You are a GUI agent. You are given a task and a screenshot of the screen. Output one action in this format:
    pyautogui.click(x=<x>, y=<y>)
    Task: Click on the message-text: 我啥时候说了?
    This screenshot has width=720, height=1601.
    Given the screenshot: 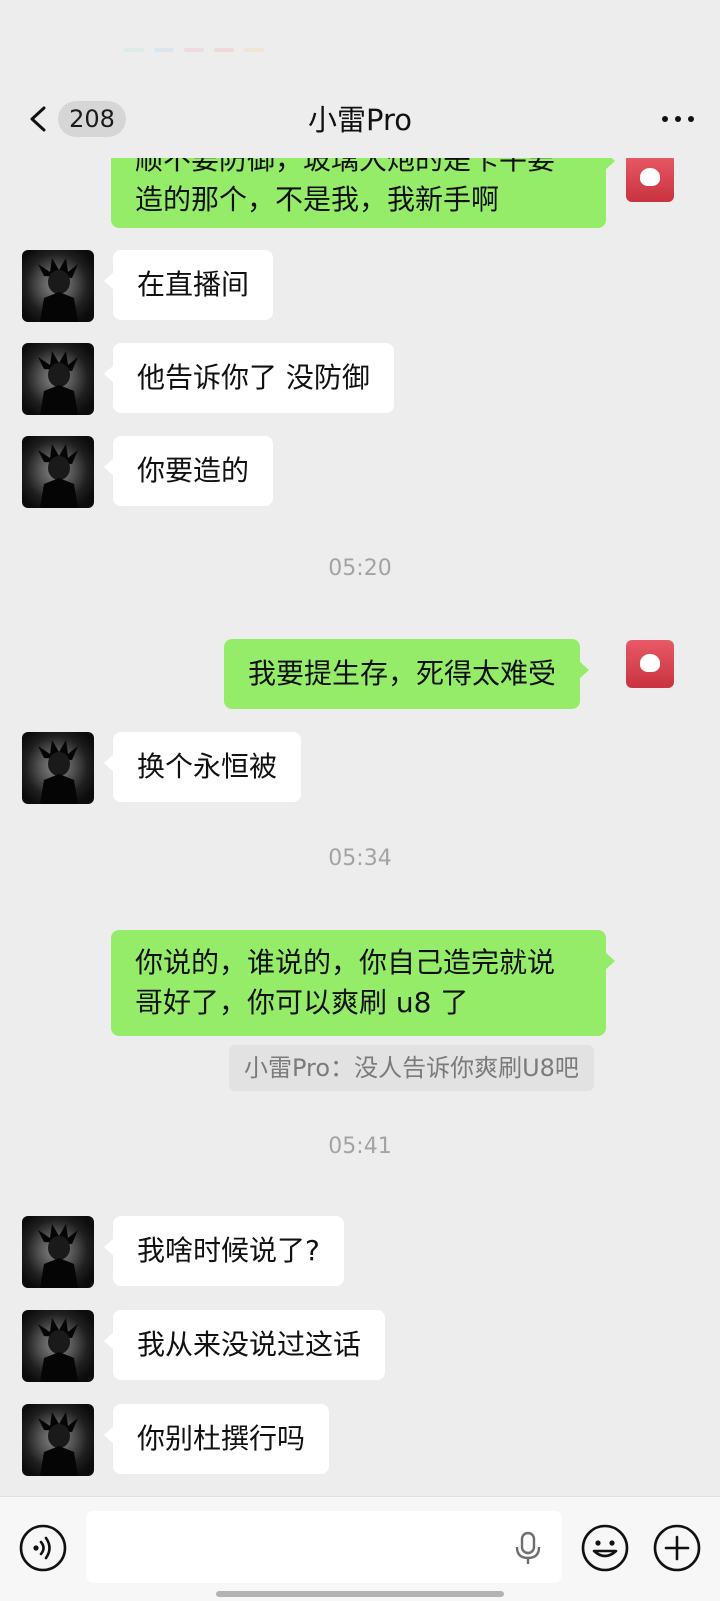 What is the action you would take?
    pyautogui.click(x=228, y=1250)
    